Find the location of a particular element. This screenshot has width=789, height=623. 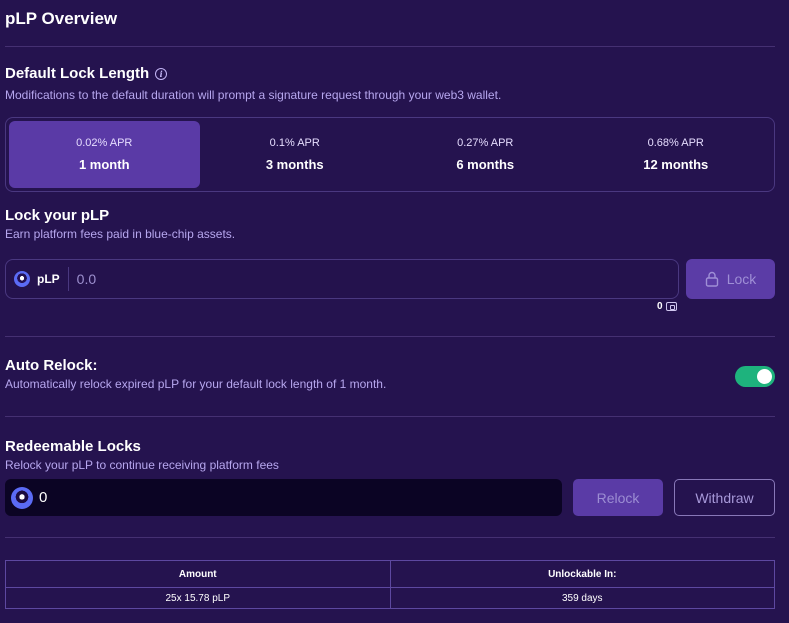

lock-button: Lock is located at coordinates (730, 279).